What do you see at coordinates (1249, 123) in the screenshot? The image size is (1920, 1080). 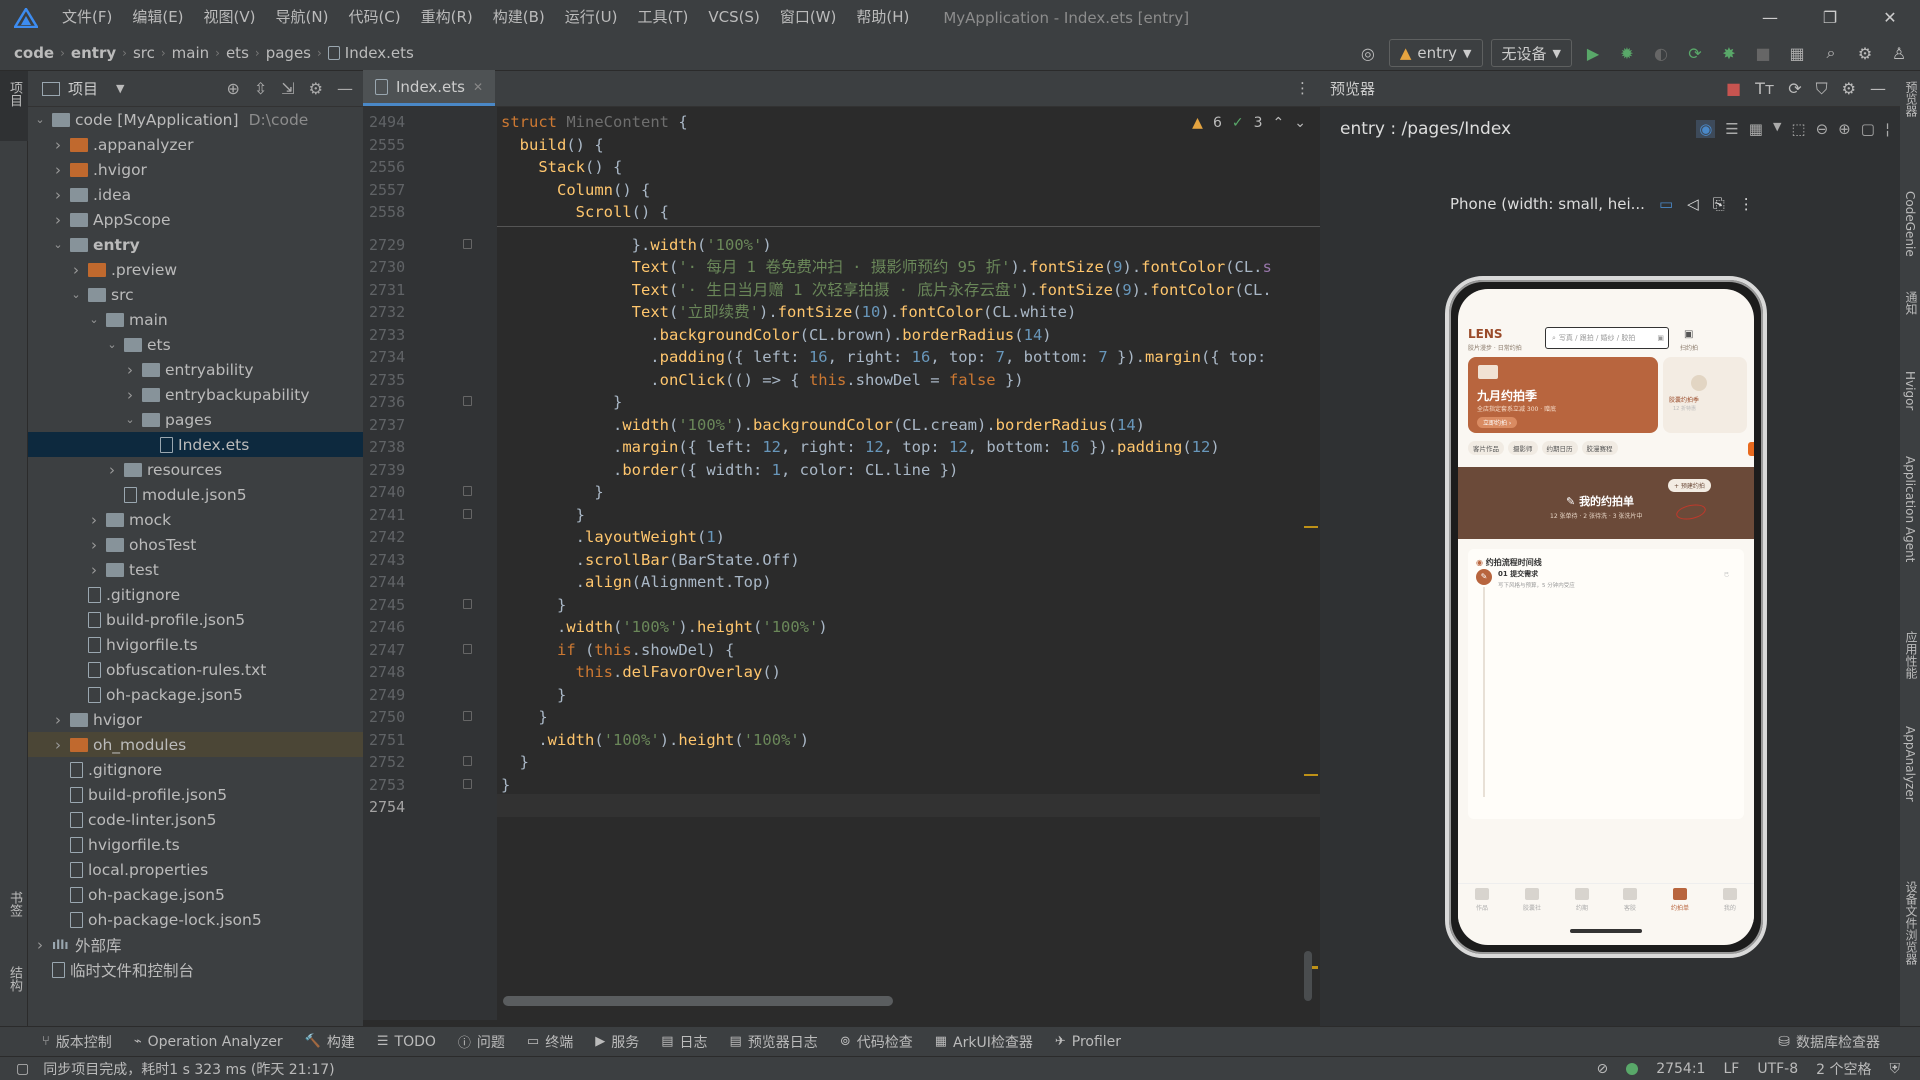 I see `inspection-widget: ▲ 6 ✓ 3 ⌃ ⌄` at bounding box center [1249, 123].